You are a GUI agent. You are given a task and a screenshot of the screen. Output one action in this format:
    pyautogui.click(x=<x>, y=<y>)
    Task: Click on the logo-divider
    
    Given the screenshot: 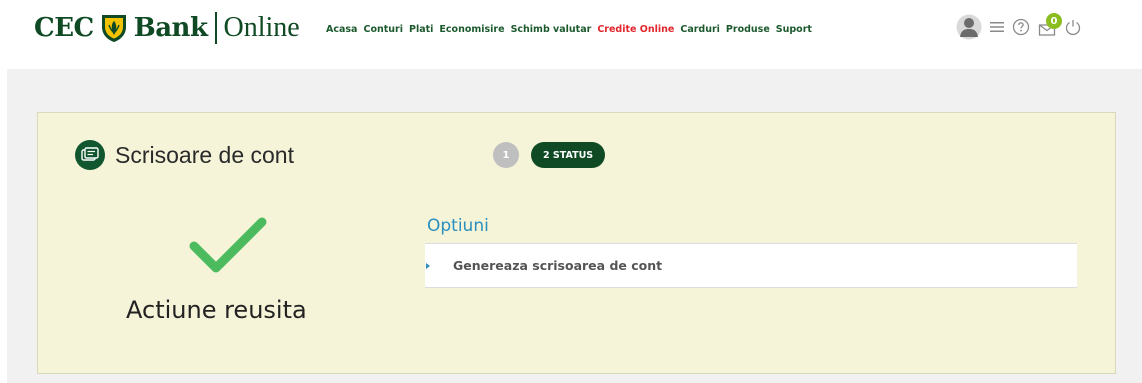 What is the action you would take?
    pyautogui.click(x=216, y=28)
    